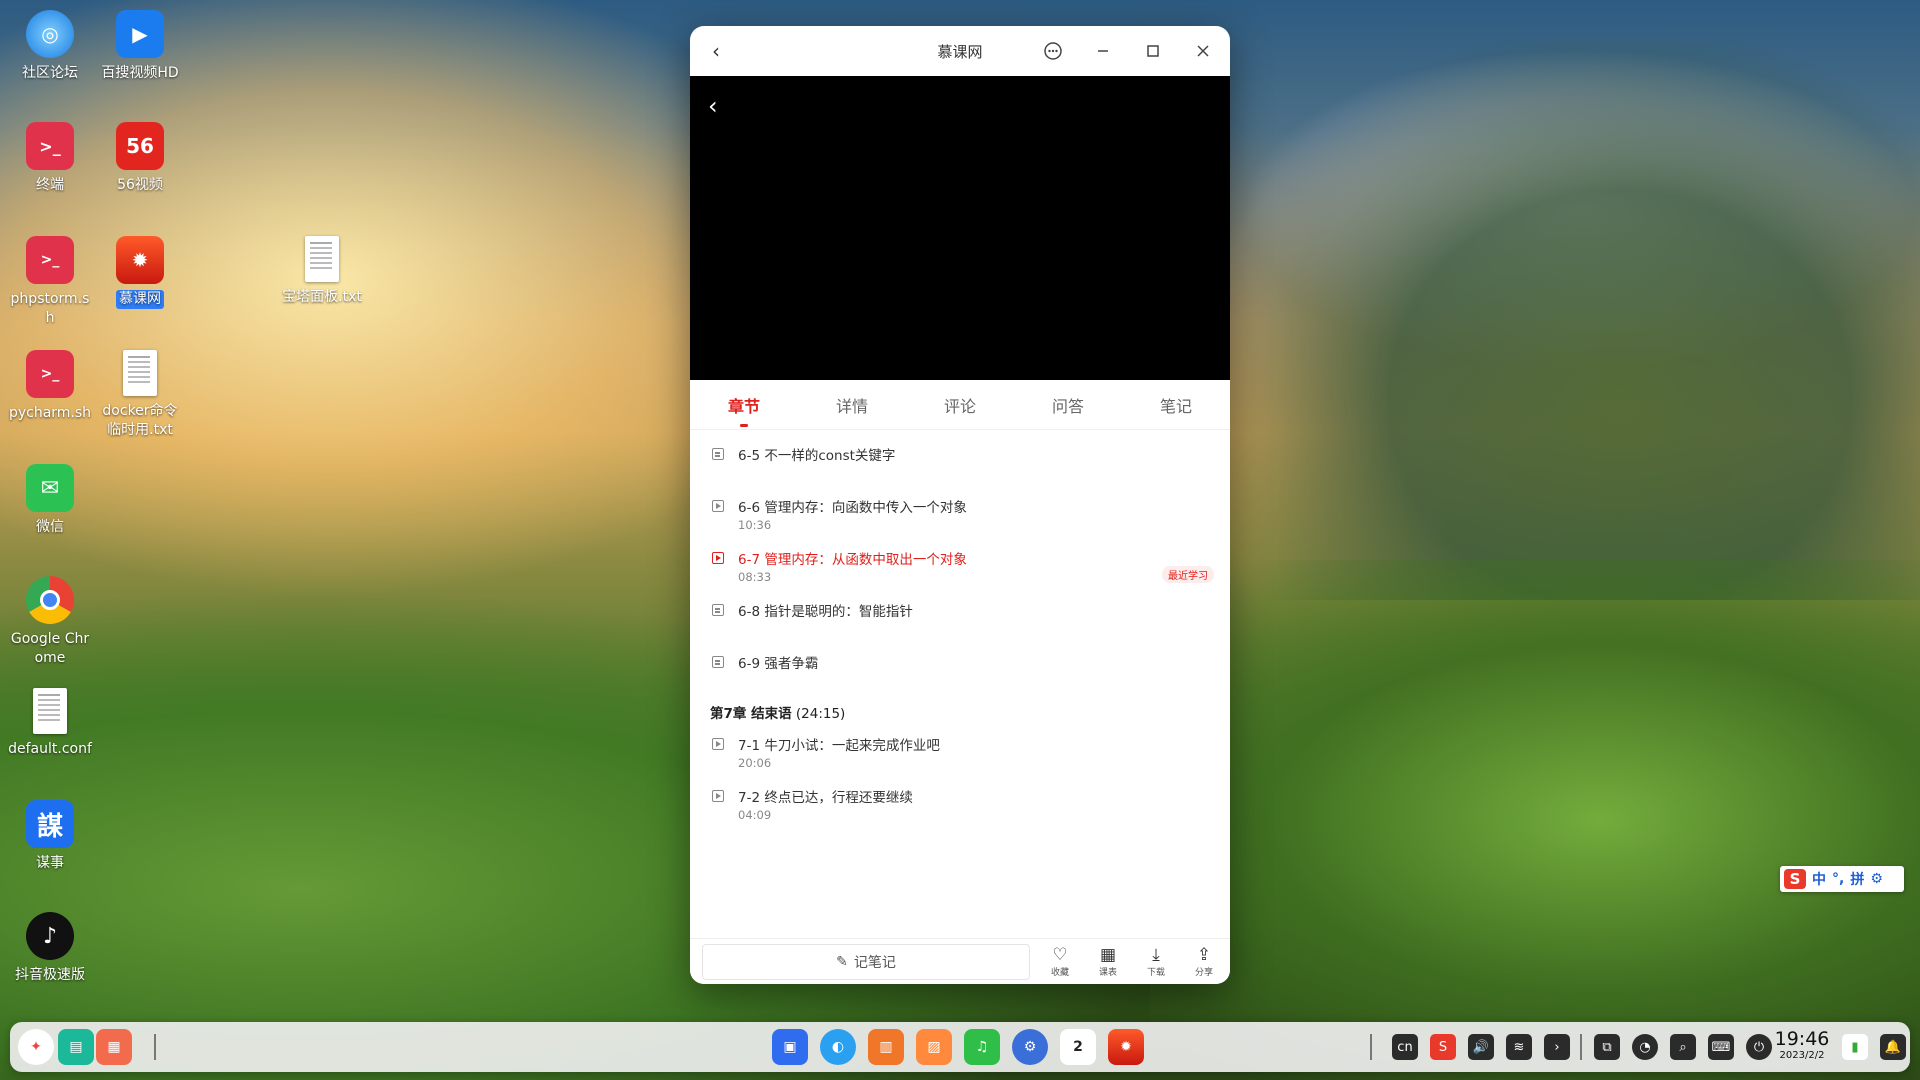 This screenshot has width=1920, height=1080. Describe the element at coordinates (1481, 1047) in the screenshot. I see `volume-icon: 🔊` at that location.